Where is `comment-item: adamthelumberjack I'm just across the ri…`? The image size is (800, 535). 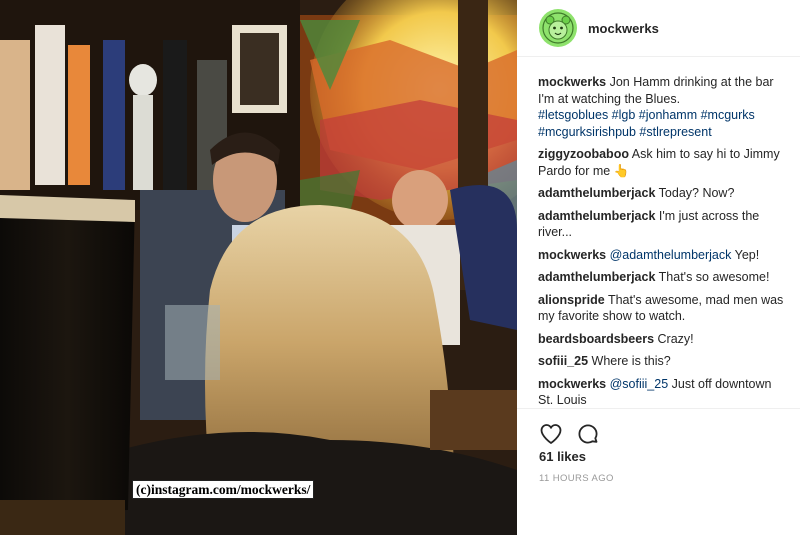
comment-item: adamthelumberjack I'm just across the ri… is located at coordinates (664, 224).